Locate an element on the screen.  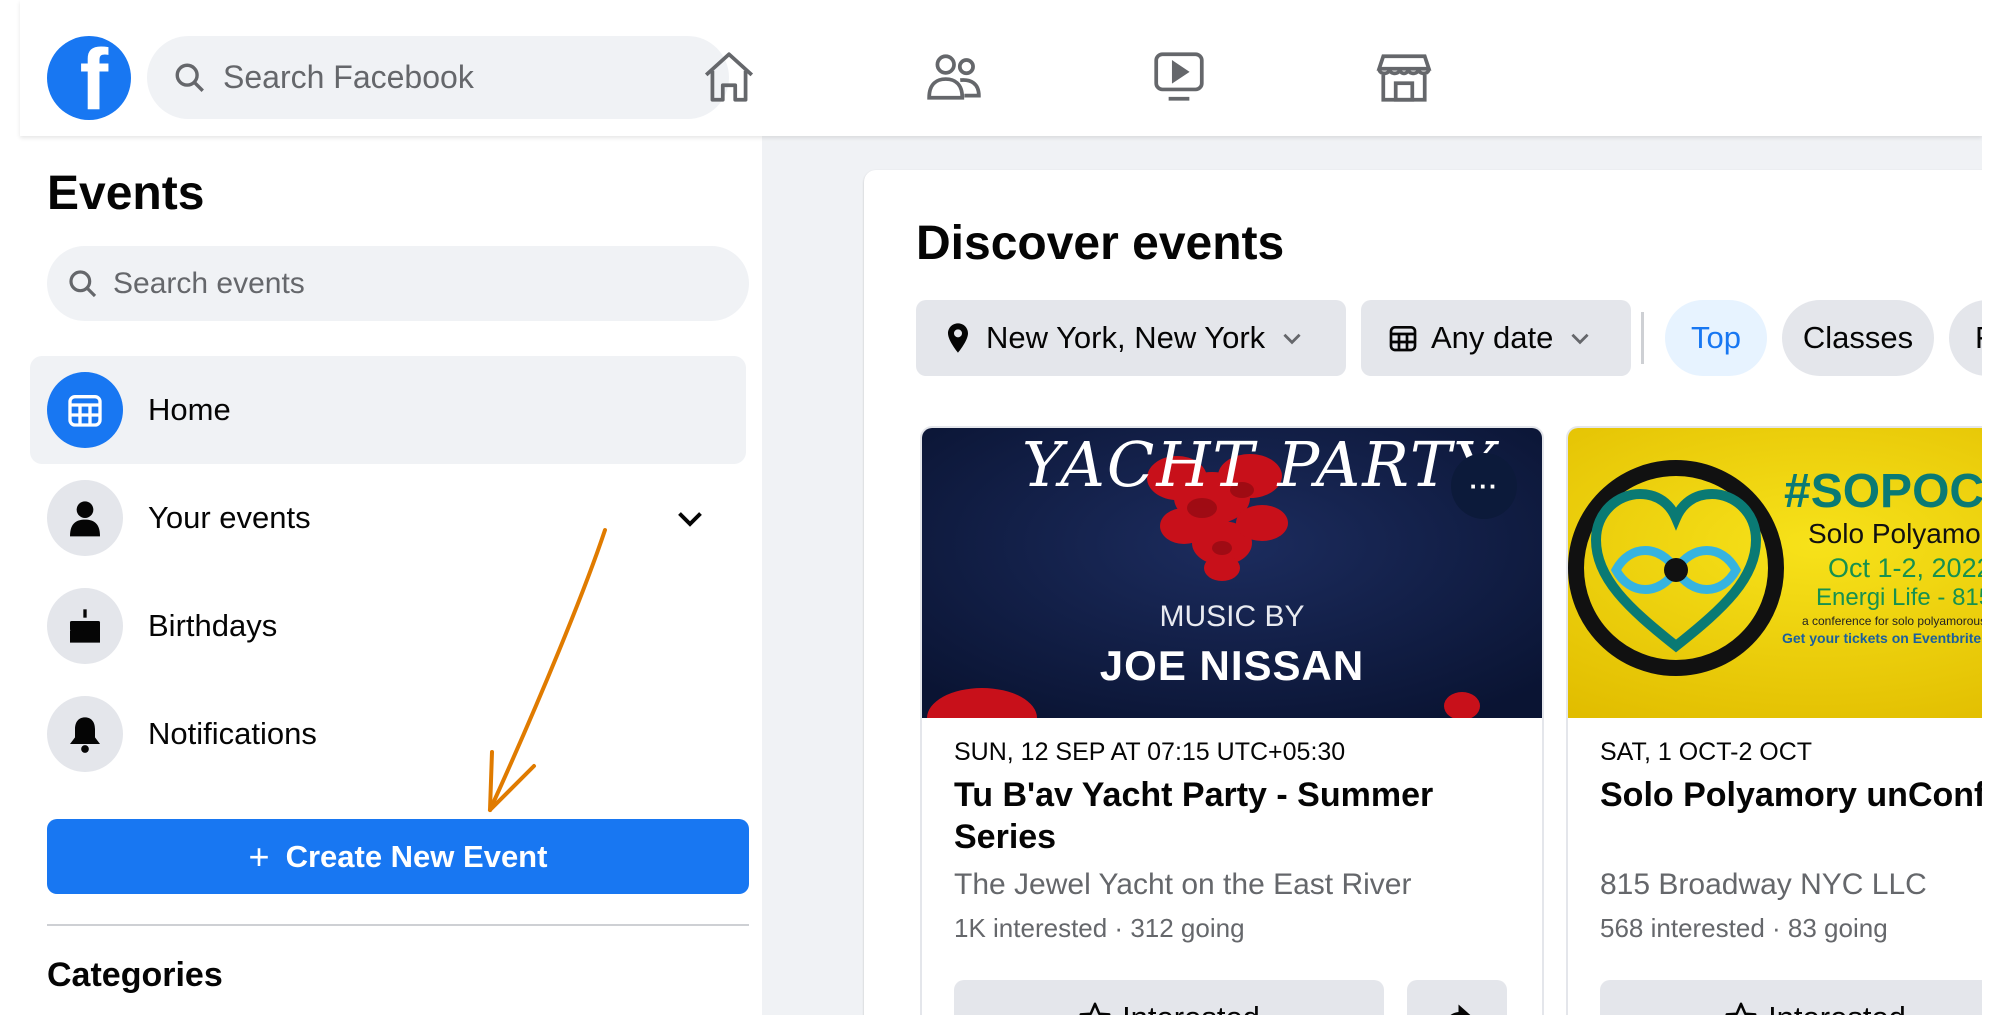
create-new-event-button: + Create New Event is located at coordinates (398, 856).